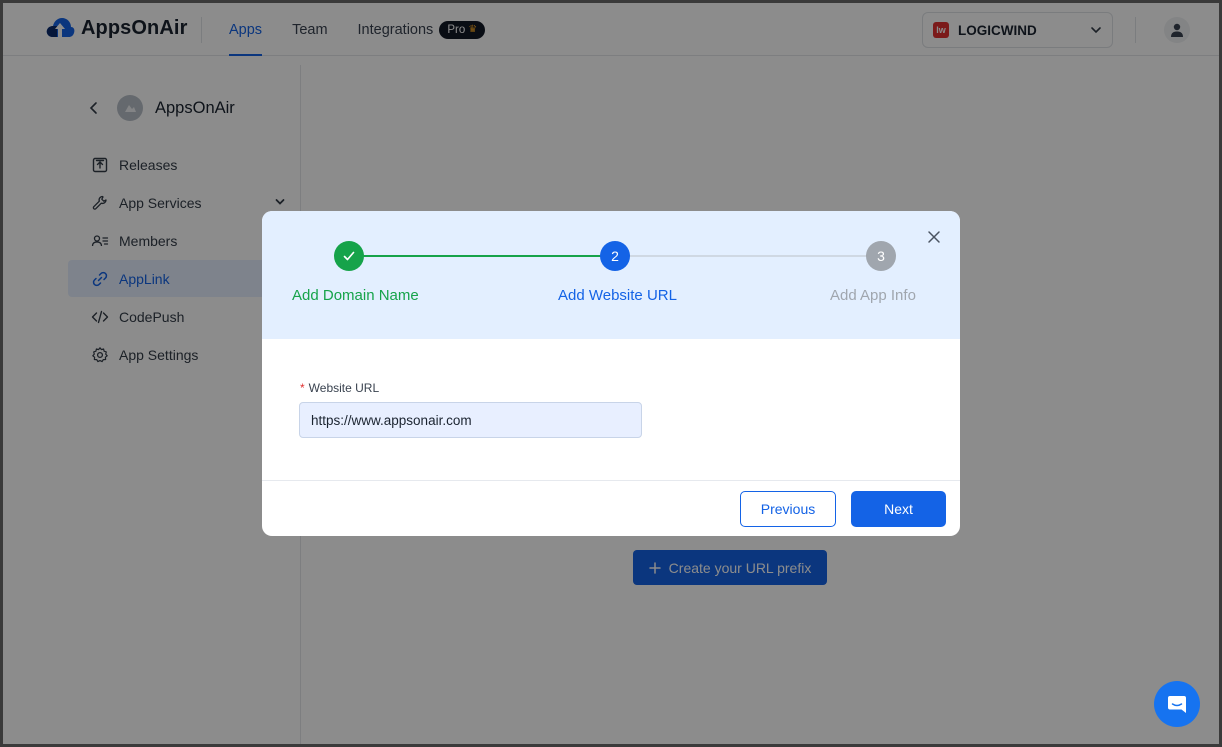  Describe the element at coordinates (344, 388) in the screenshot. I see `website-url-label-text: Website URL` at that location.